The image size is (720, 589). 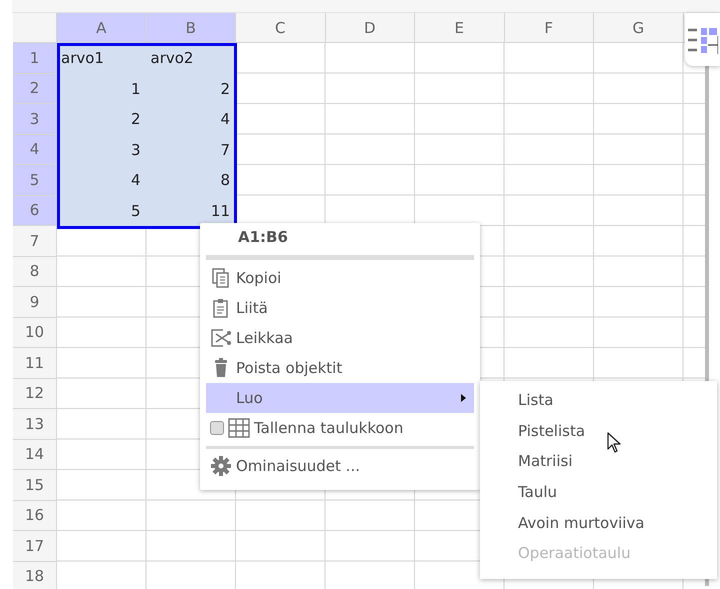 I want to click on table-icon, so click(x=239, y=428).